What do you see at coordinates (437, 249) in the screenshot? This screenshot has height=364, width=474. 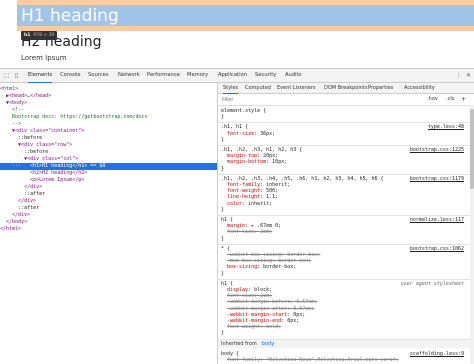 I see `rule-source-link: bootstrap.css:1062` at bounding box center [437, 249].